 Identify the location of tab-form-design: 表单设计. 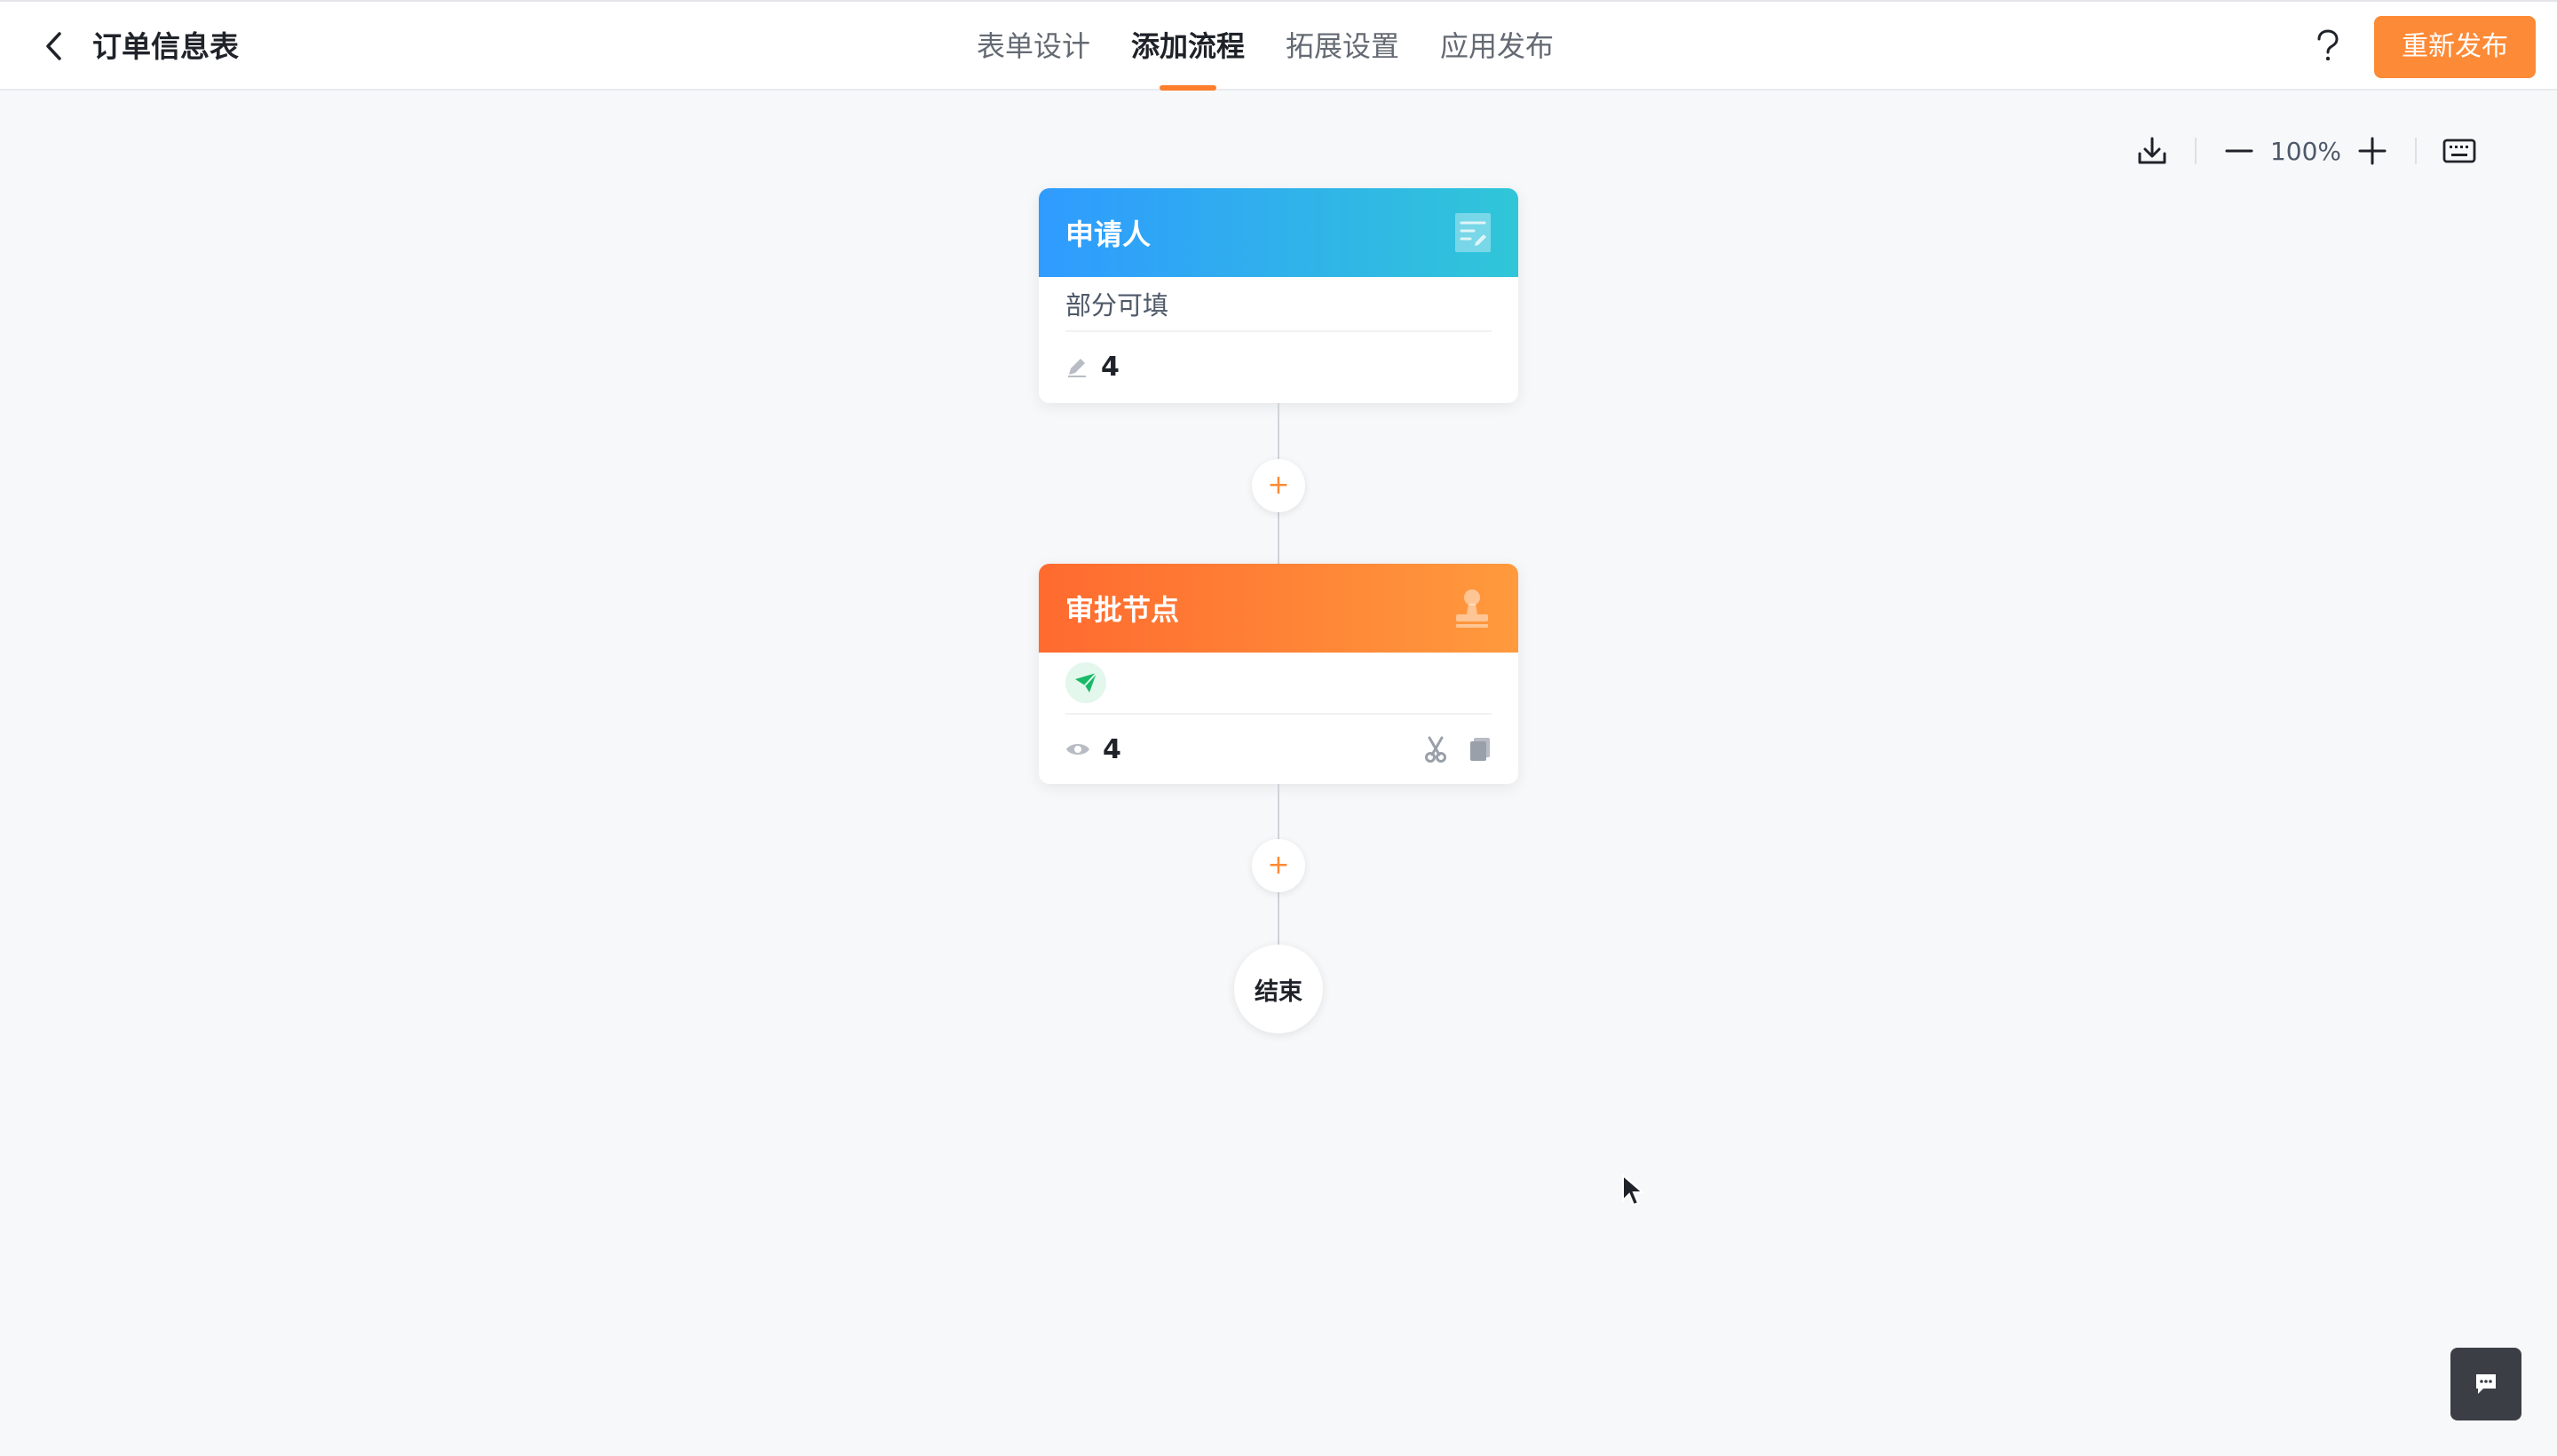
(1033, 47).